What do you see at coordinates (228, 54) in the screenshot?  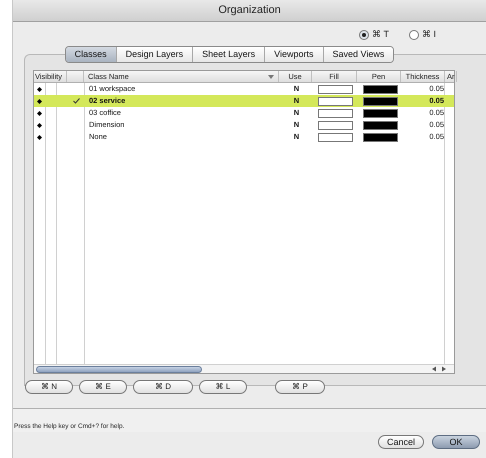 I see `tab: Sheet Layers` at bounding box center [228, 54].